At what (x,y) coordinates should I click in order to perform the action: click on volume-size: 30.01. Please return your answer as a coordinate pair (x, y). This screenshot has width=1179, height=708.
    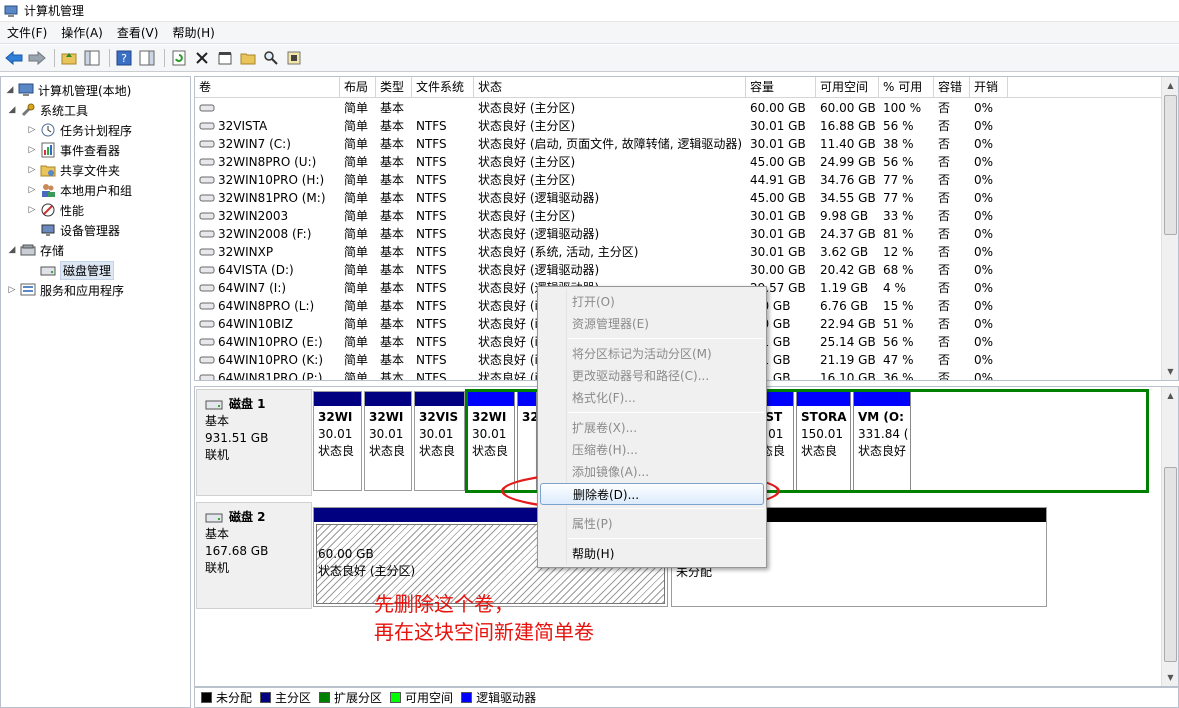
    Looking at the image, I should click on (386, 434).